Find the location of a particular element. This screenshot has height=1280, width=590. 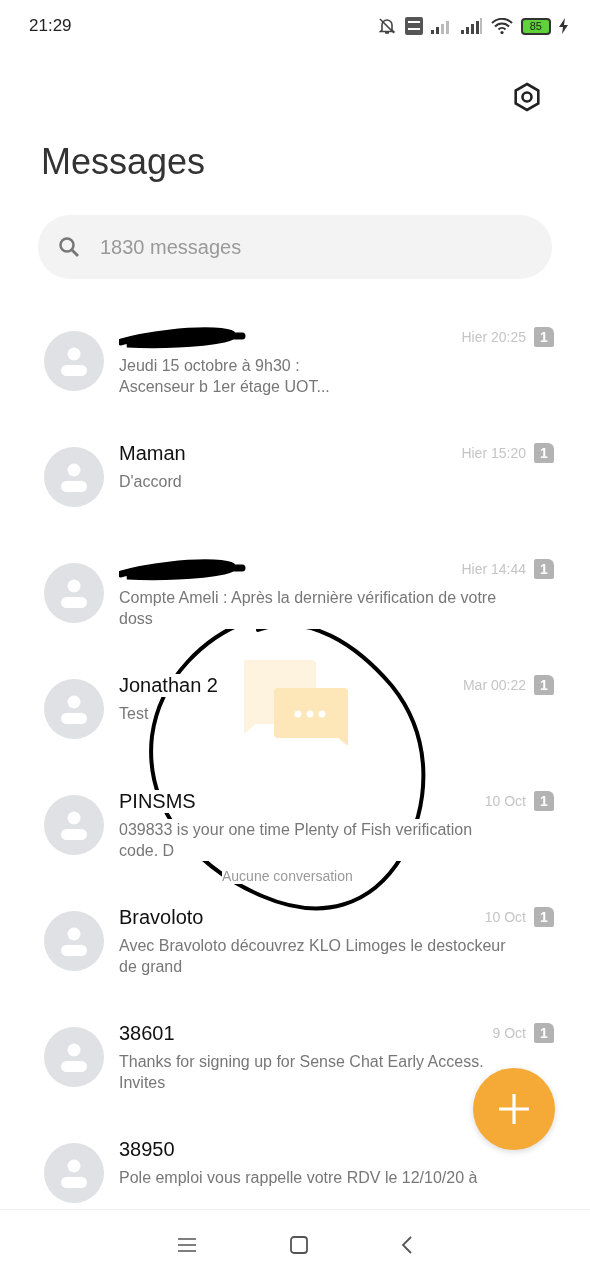

empty-state-text: Aucune conversation is located at coordinates (287, 876).